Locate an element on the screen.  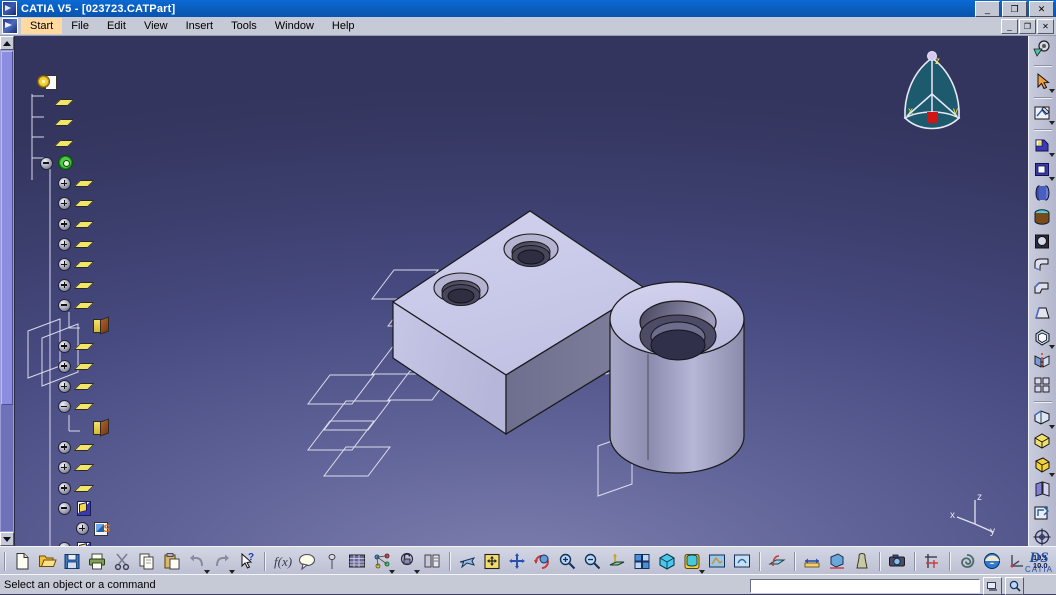
tree-item-partbody is located at coordinates (214, 163).